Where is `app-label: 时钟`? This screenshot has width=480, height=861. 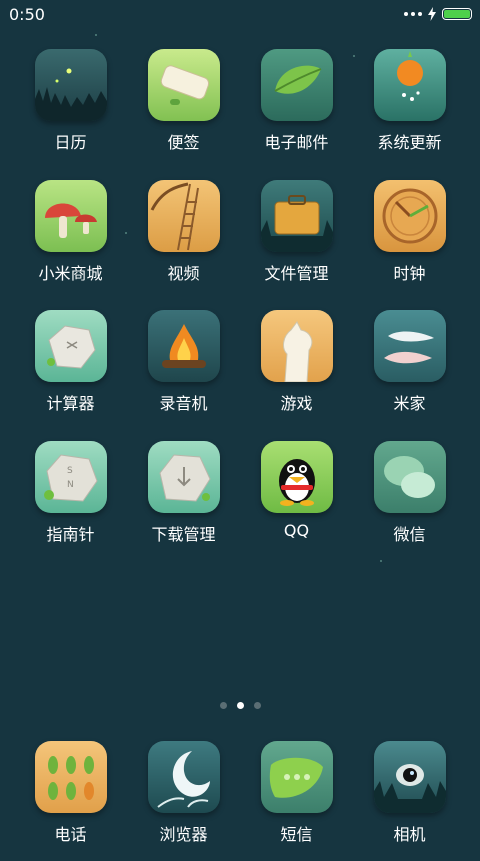
app-label: 时钟 is located at coordinates (409, 273).